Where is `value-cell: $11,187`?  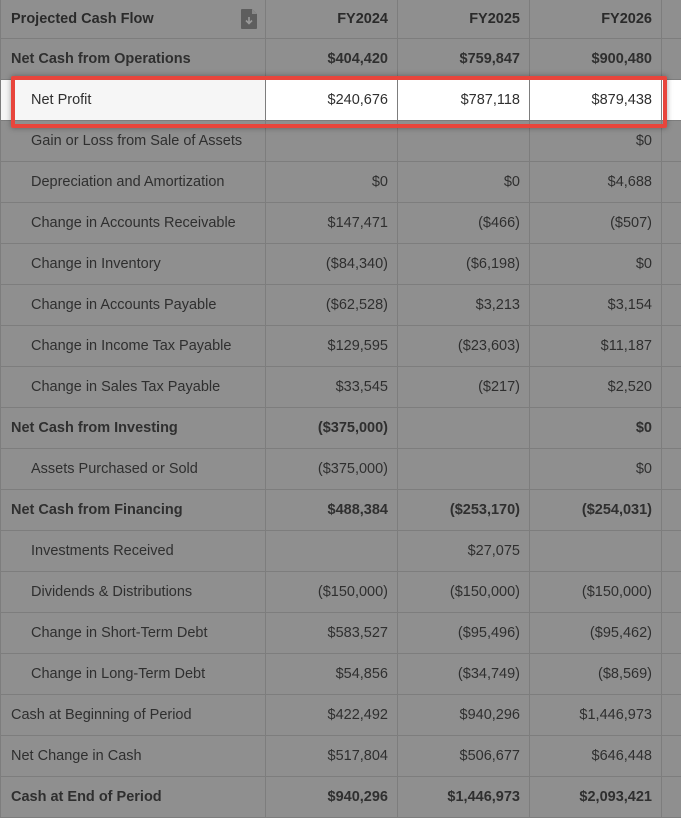 value-cell: $11,187 is located at coordinates (596, 346).